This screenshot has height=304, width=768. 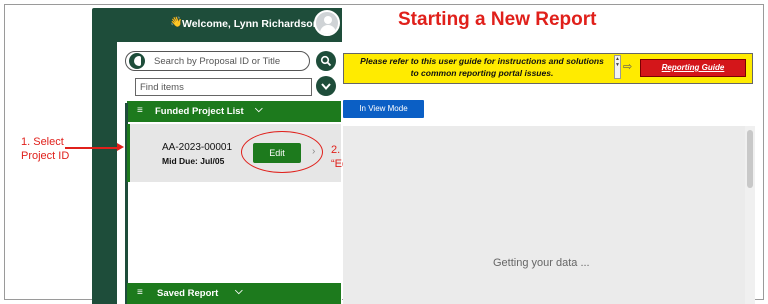 I want to click on funded-project-list-label: Funded Project List, so click(x=199, y=111).